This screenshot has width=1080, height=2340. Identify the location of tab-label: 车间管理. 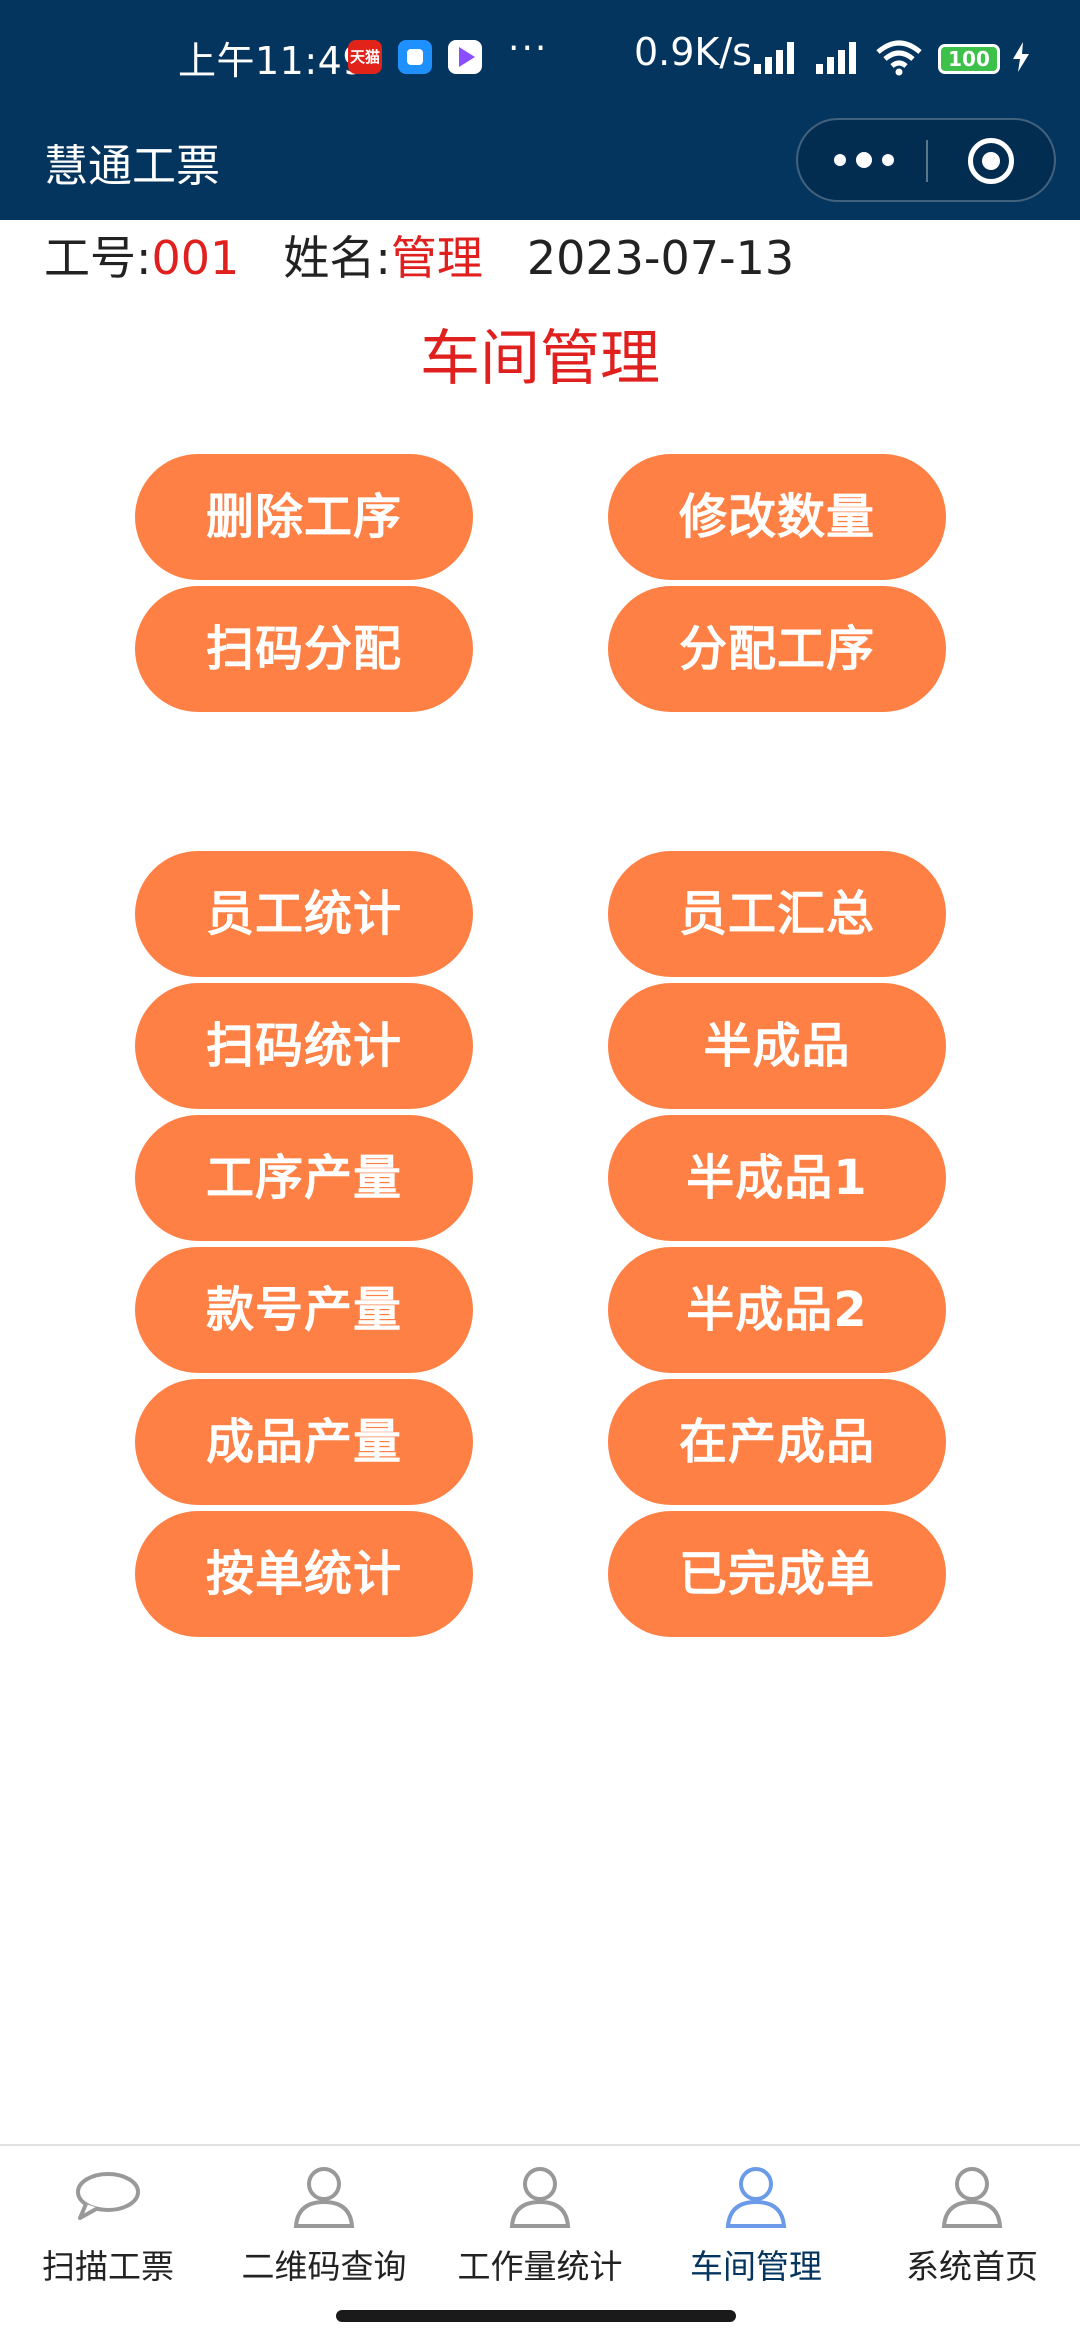
(756, 2266).